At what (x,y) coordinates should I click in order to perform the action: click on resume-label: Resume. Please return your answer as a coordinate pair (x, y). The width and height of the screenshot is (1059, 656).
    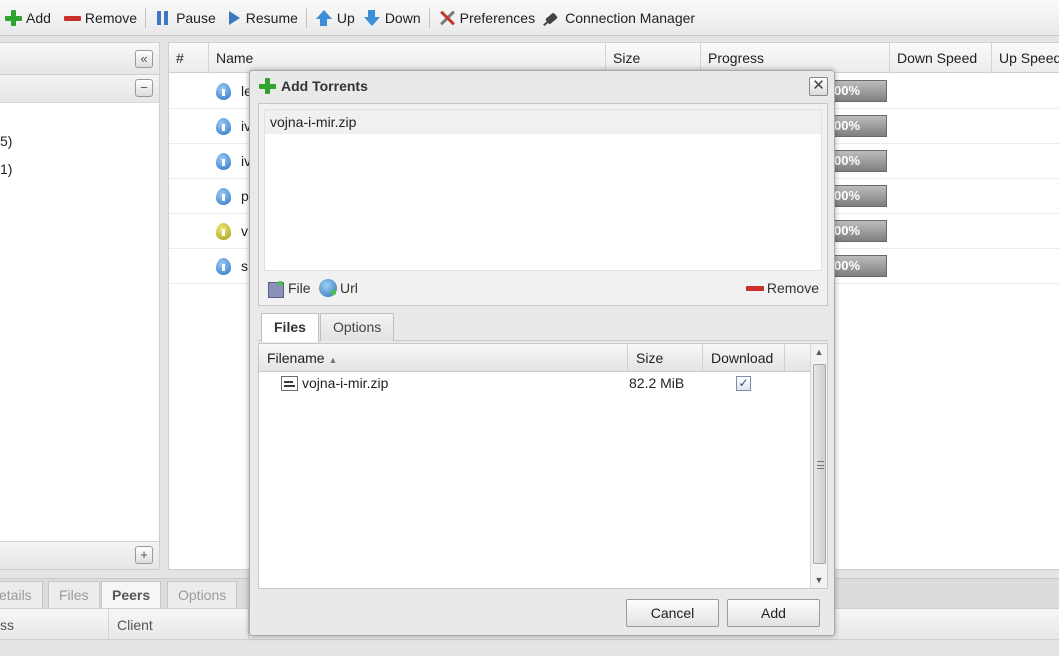
    Looking at the image, I should click on (271, 17).